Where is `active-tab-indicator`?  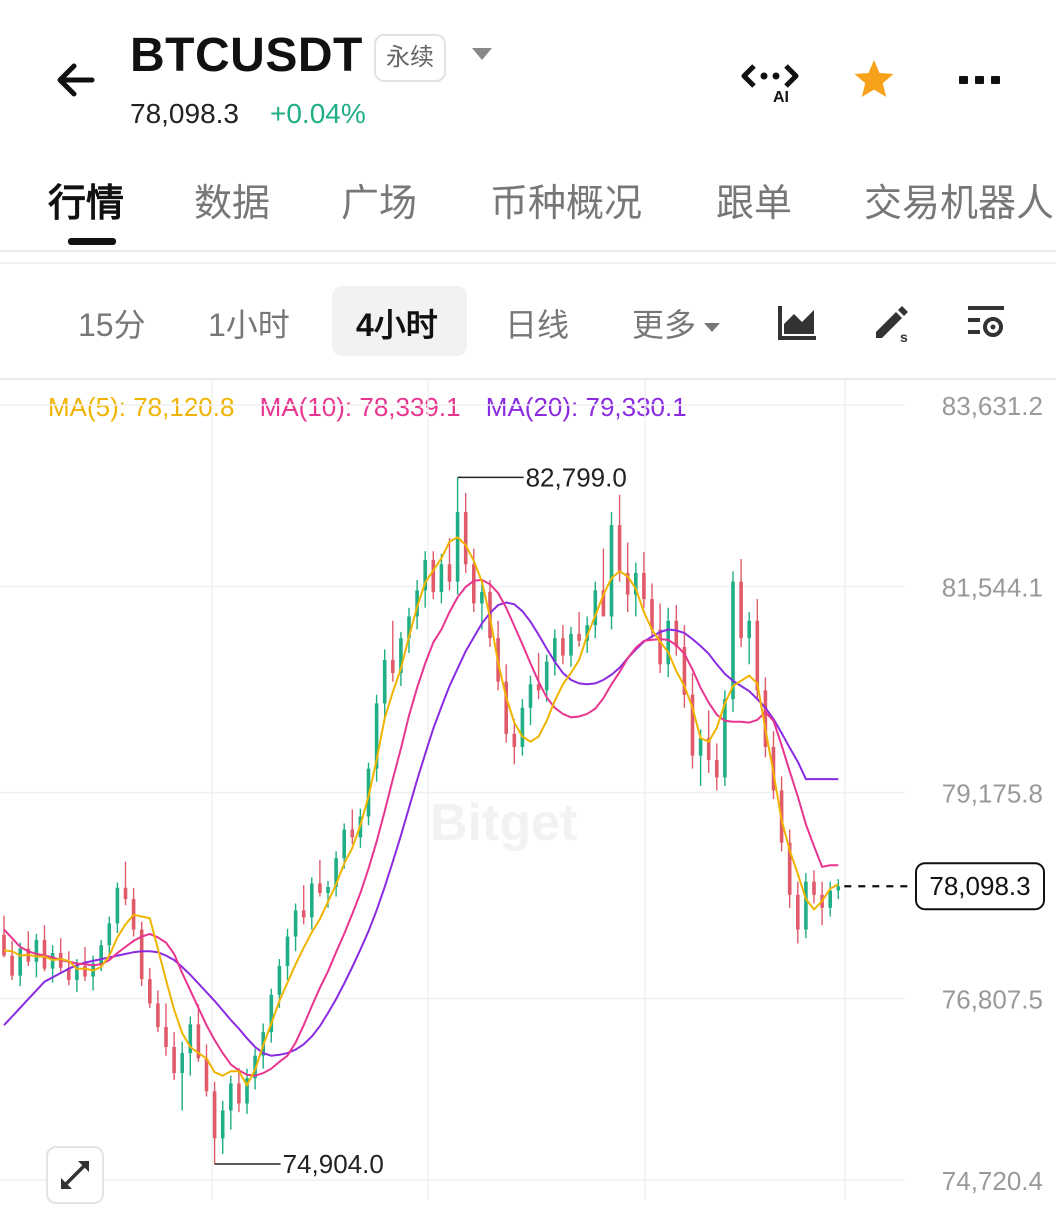 active-tab-indicator is located at coordinates (92, 241).